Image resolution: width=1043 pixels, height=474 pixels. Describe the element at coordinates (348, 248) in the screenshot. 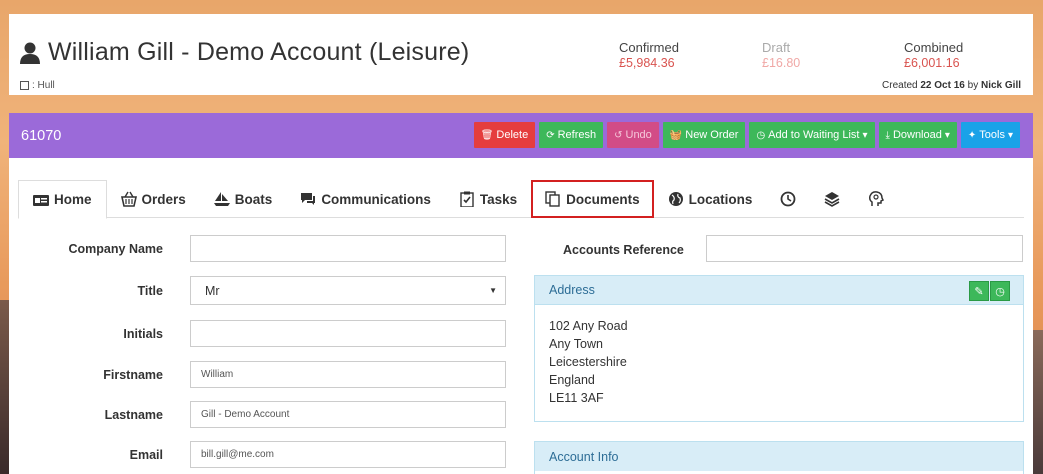

I see `company-name-input` at that location.